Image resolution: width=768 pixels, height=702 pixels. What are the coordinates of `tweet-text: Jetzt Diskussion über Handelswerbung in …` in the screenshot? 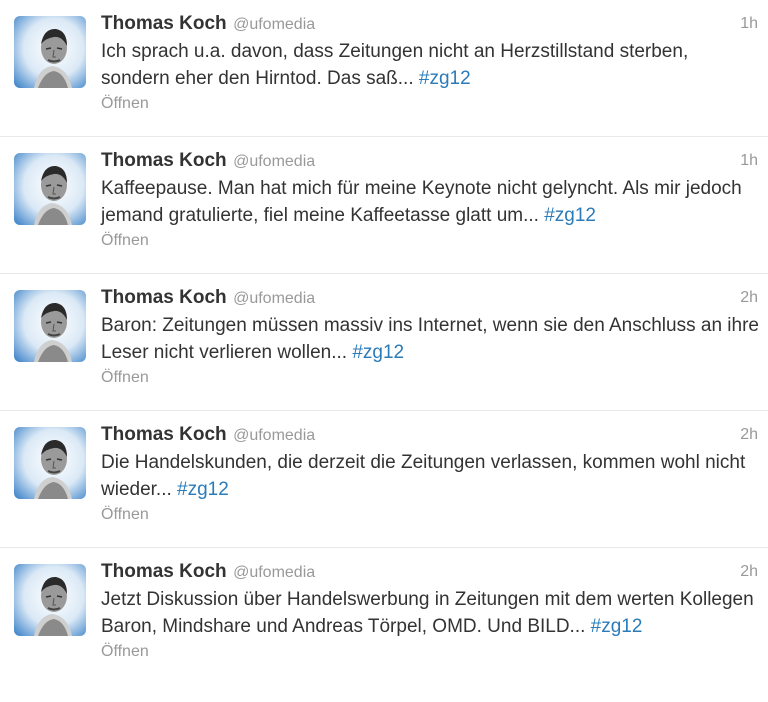 It's located at (431, 613).